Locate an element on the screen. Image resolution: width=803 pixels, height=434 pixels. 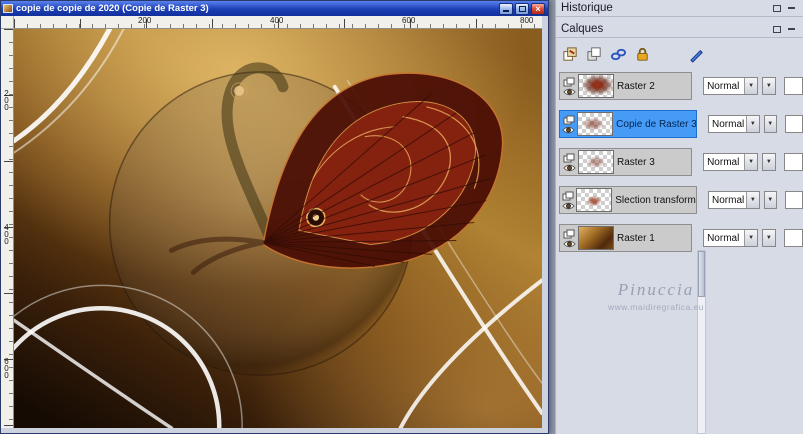
duplicate-layer-button is located at coordinates (594, 54).